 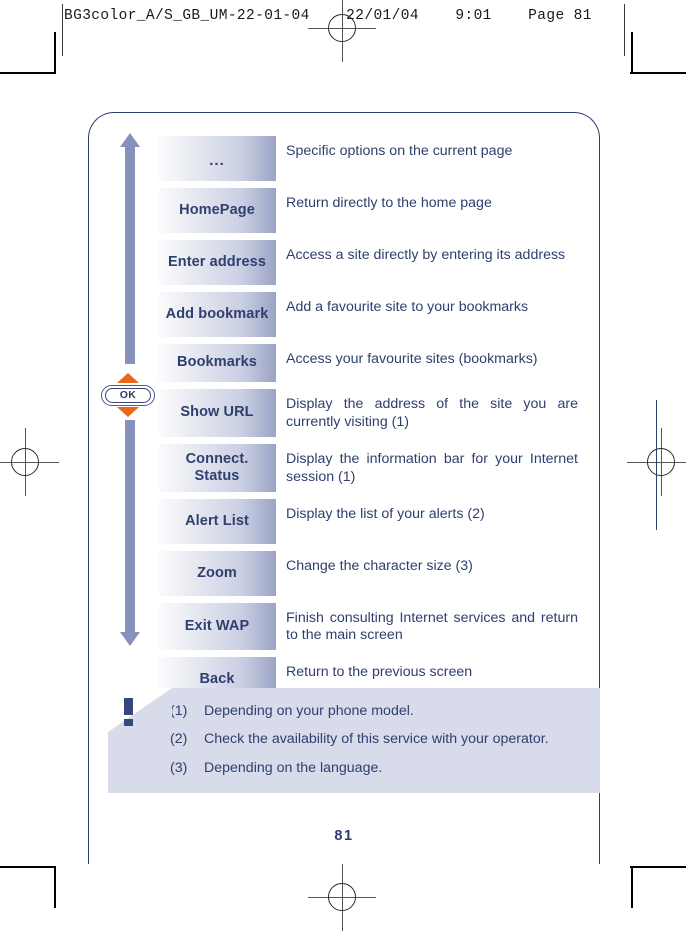 I want to click on menu-description: Specific options on the current page, so click(x=399, y=151).